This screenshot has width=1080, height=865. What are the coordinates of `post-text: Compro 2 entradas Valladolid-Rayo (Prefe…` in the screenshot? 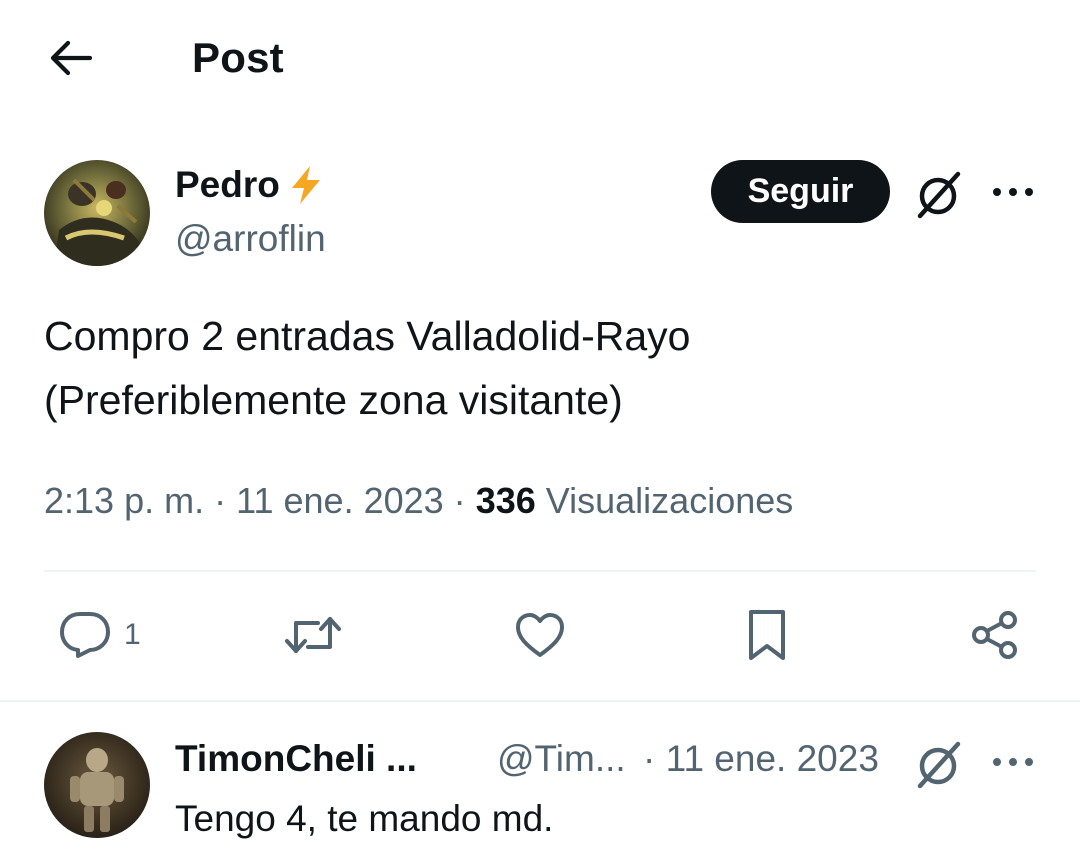 It's located at (539, 368).